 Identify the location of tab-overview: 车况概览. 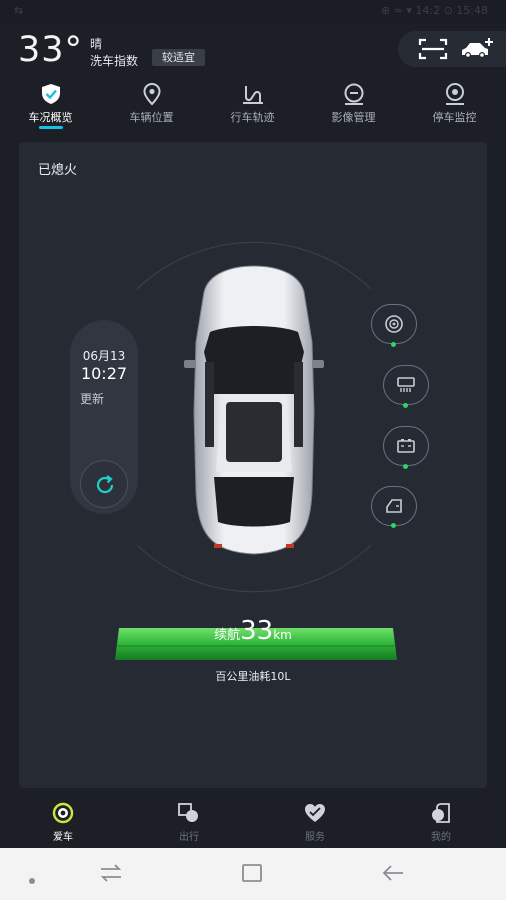
(50, 106).